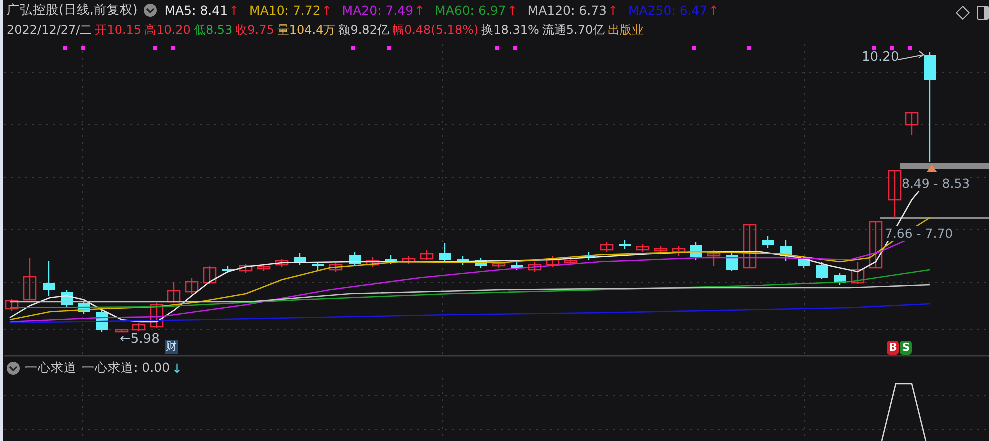 Image resolution: width=989 pixels, height=441 pixels. What do you see at coordinates (911, 55) in the screenshot?
I see `arrow-icon` at bounding box center [911, 55].